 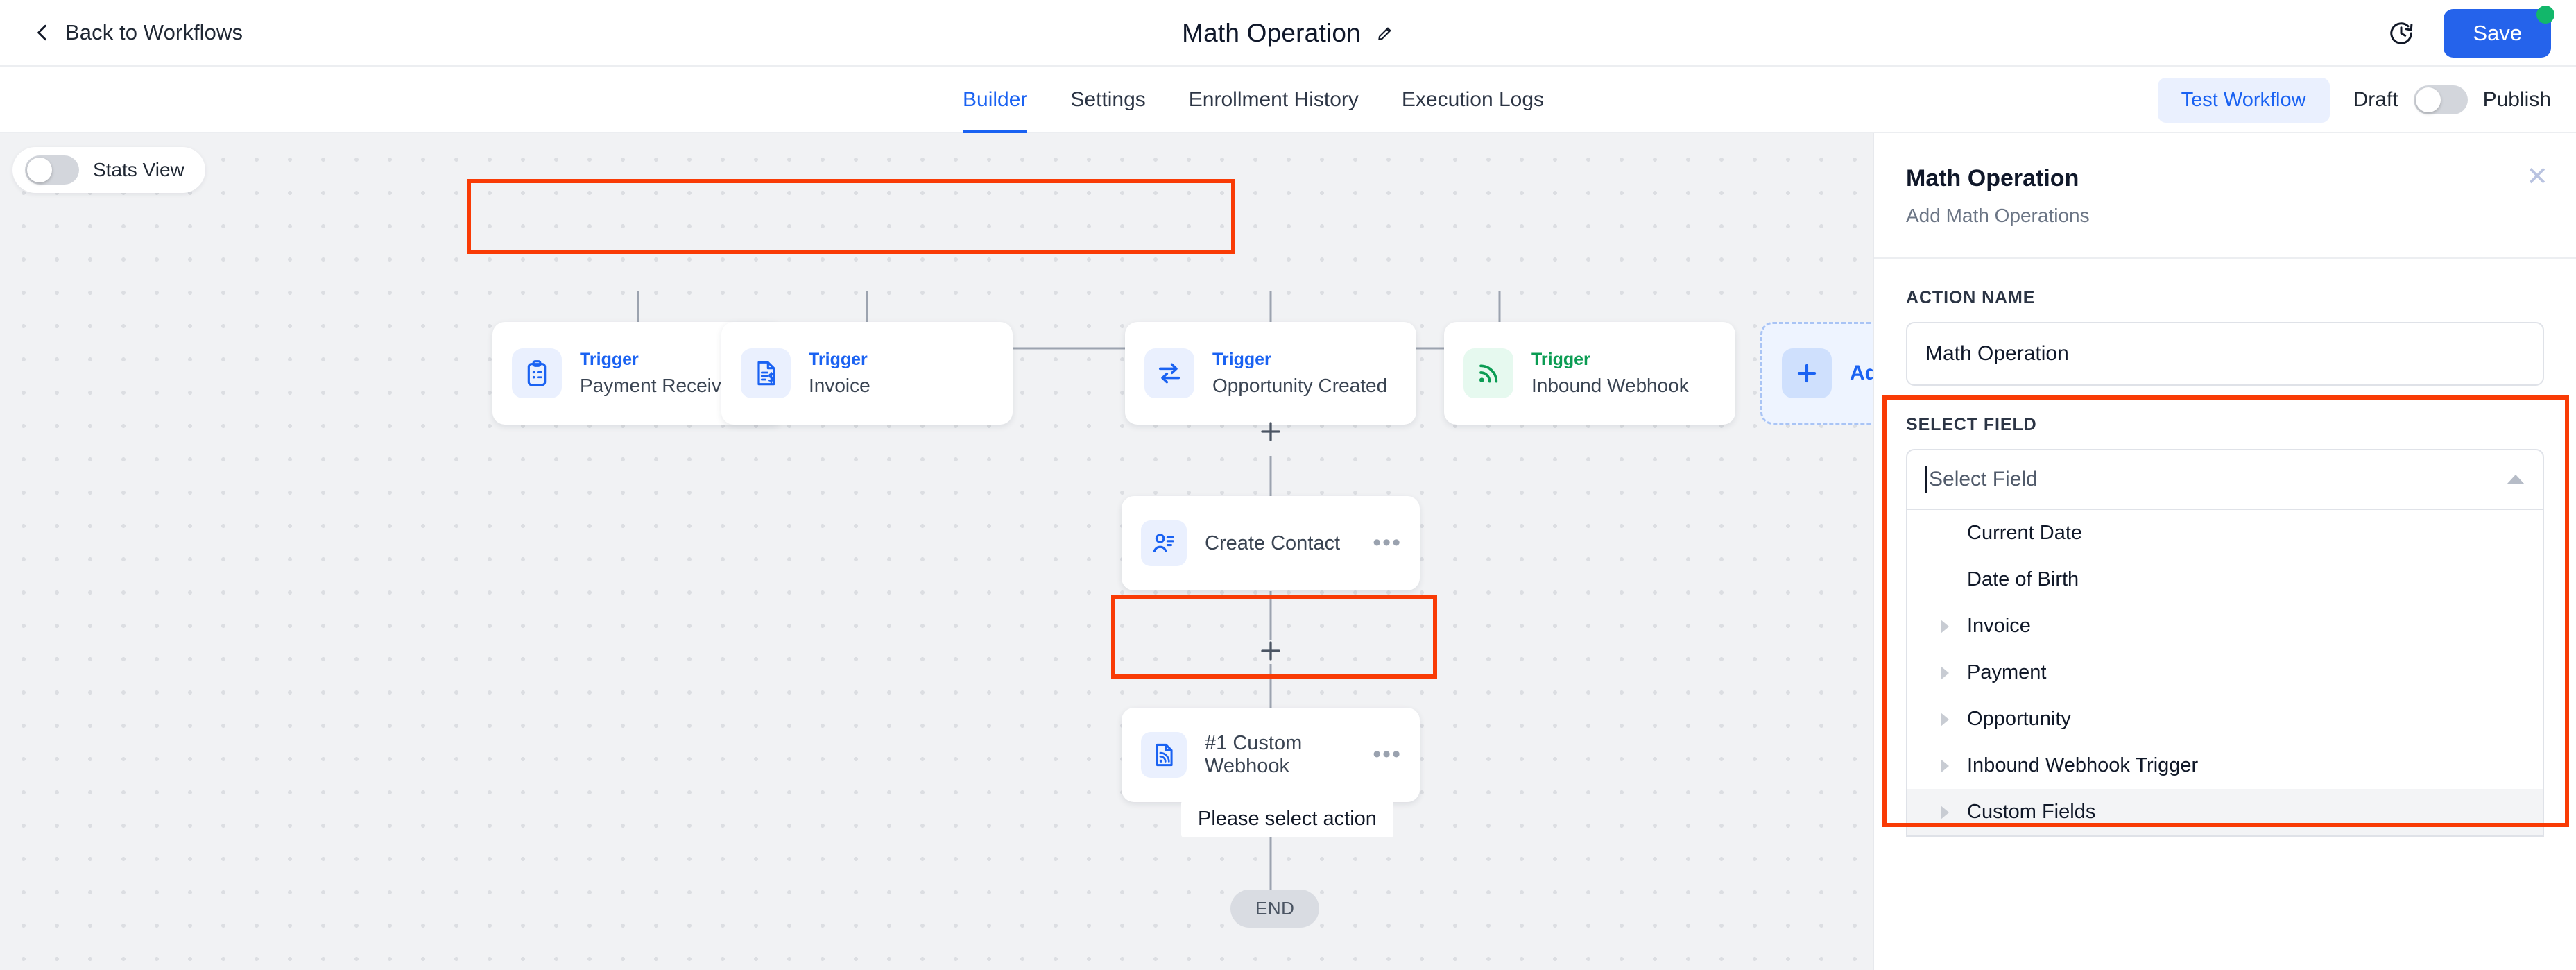 What do you see at coordinates (1610, 373) in the screenshot?
I see `trigger-card-text: Trigger Inbound Webhook` at bounding box center [1610, 373].